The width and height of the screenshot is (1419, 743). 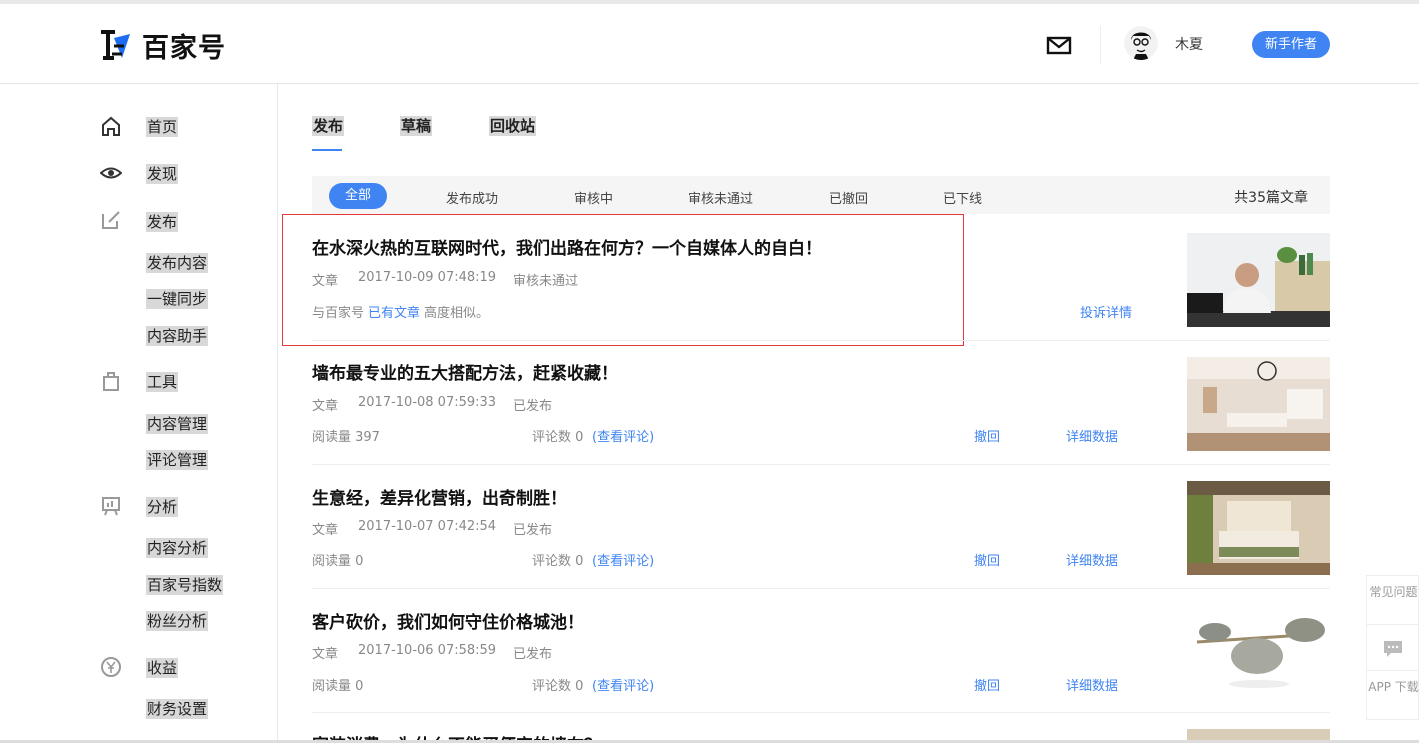 I want to click on living-room-image-icon, so click(x=1258, y=404).